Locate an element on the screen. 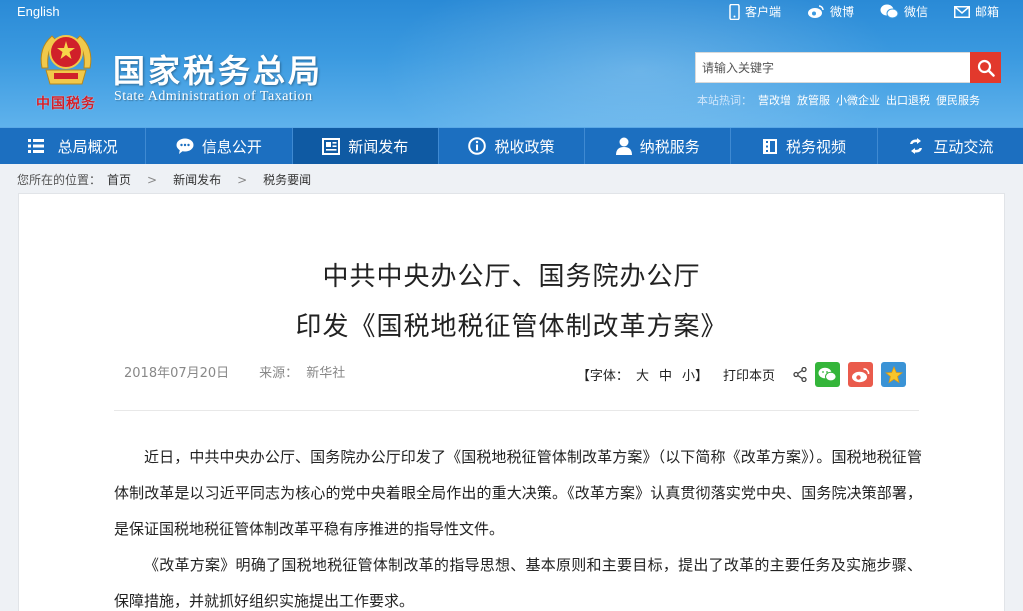 This screenshot has height=611, width=1023. star-icon is located at coordinates (893, 374).